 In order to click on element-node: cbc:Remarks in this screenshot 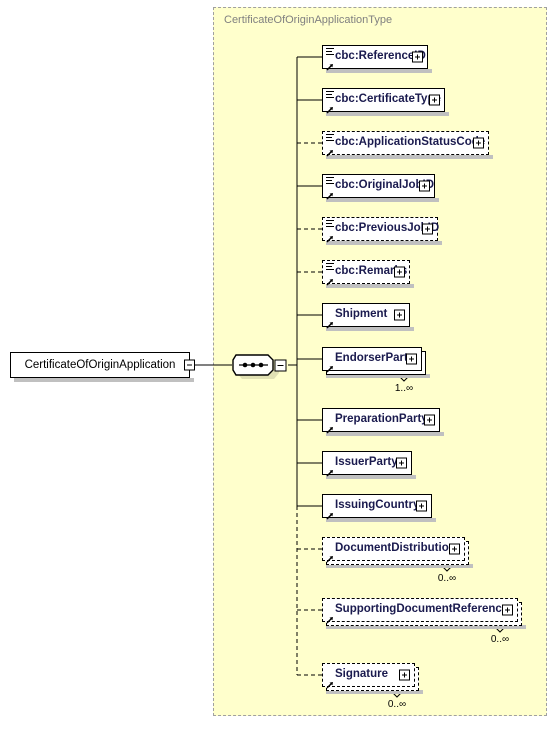, I will do `click(367, 273)`.